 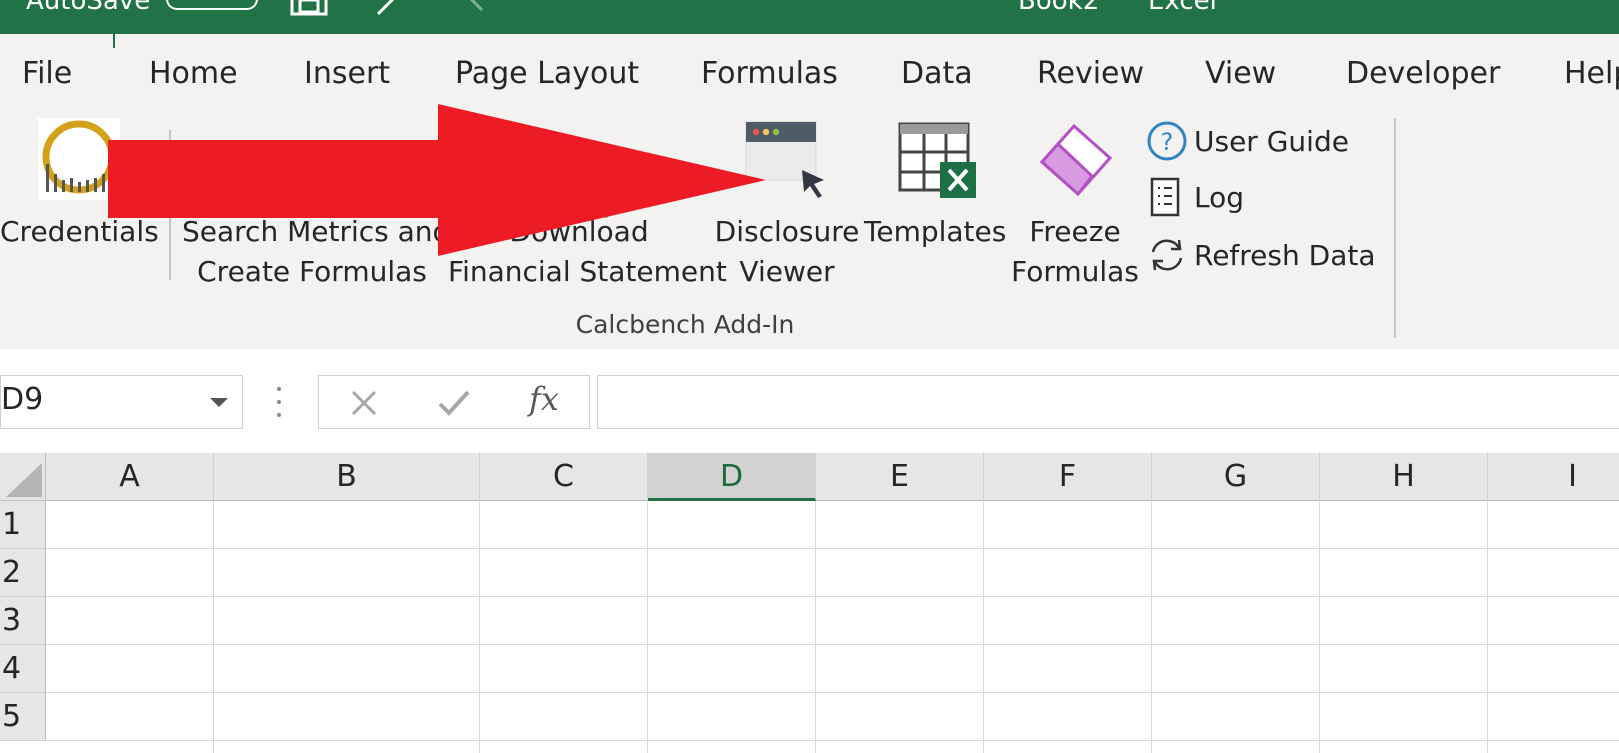 What do you see at coordinates (900, 477) in the screenshot?
I see `column-header-e: E` at bounding box center [900, 477].